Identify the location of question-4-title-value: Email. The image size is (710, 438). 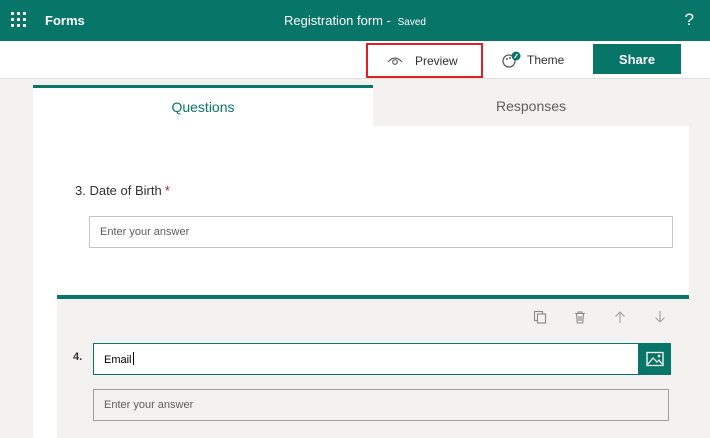
(119, 359).